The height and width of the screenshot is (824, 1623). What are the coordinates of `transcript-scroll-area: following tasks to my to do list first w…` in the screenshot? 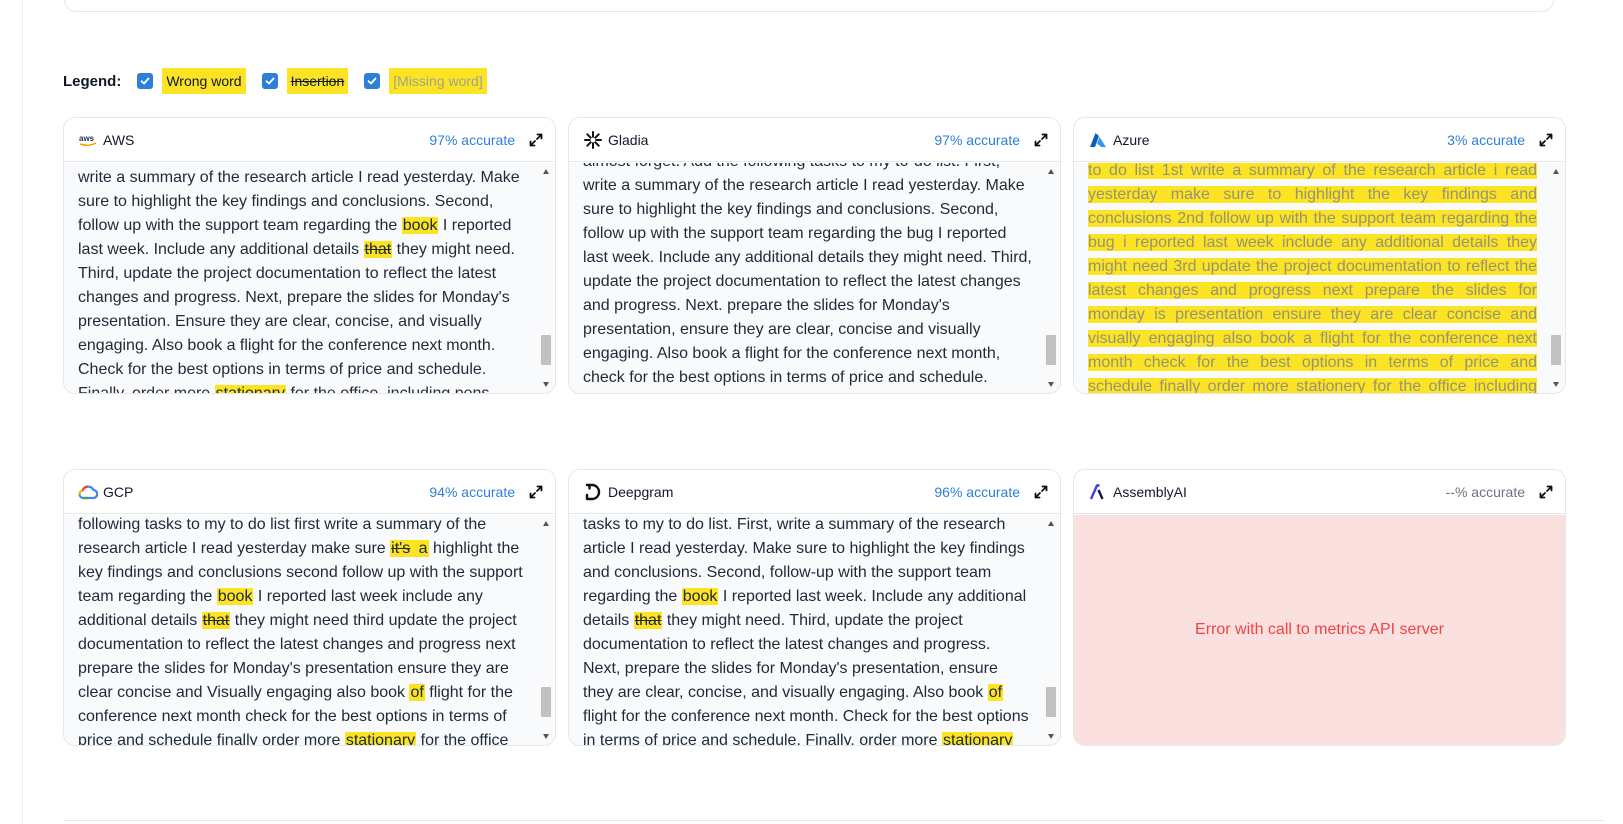 It's located at (309, 630).